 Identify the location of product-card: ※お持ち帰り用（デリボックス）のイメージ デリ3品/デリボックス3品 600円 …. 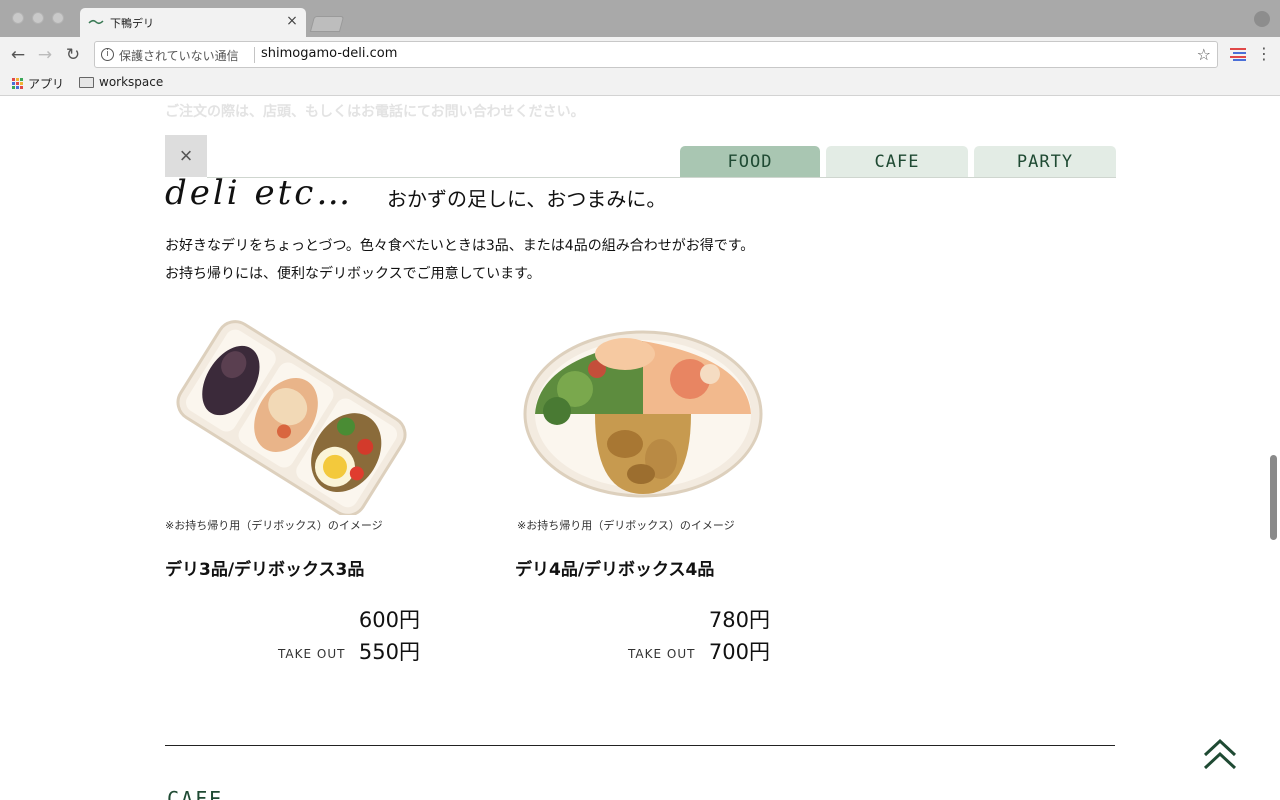
(292, 491).